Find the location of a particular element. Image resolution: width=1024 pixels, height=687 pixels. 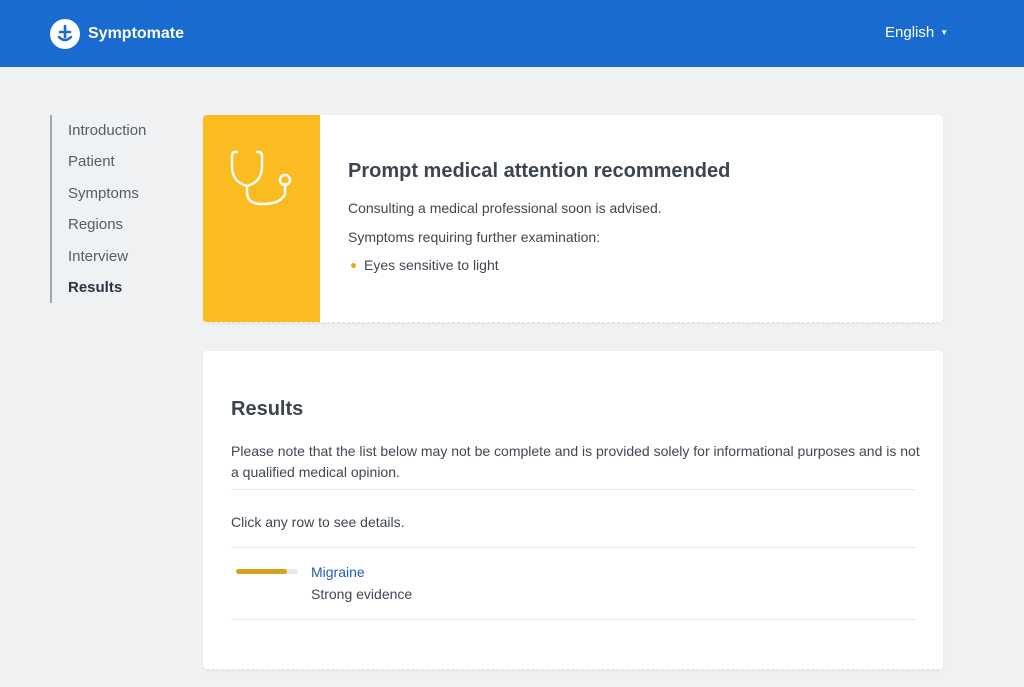

caret-down-icon: ▼ is located at coordinates (944, 32).